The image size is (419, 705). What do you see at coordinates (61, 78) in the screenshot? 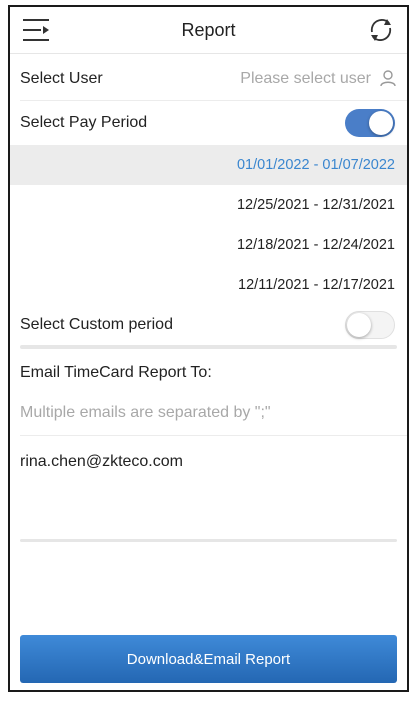
I see `select-user-label: Select User` at bounding box center [61, 78].